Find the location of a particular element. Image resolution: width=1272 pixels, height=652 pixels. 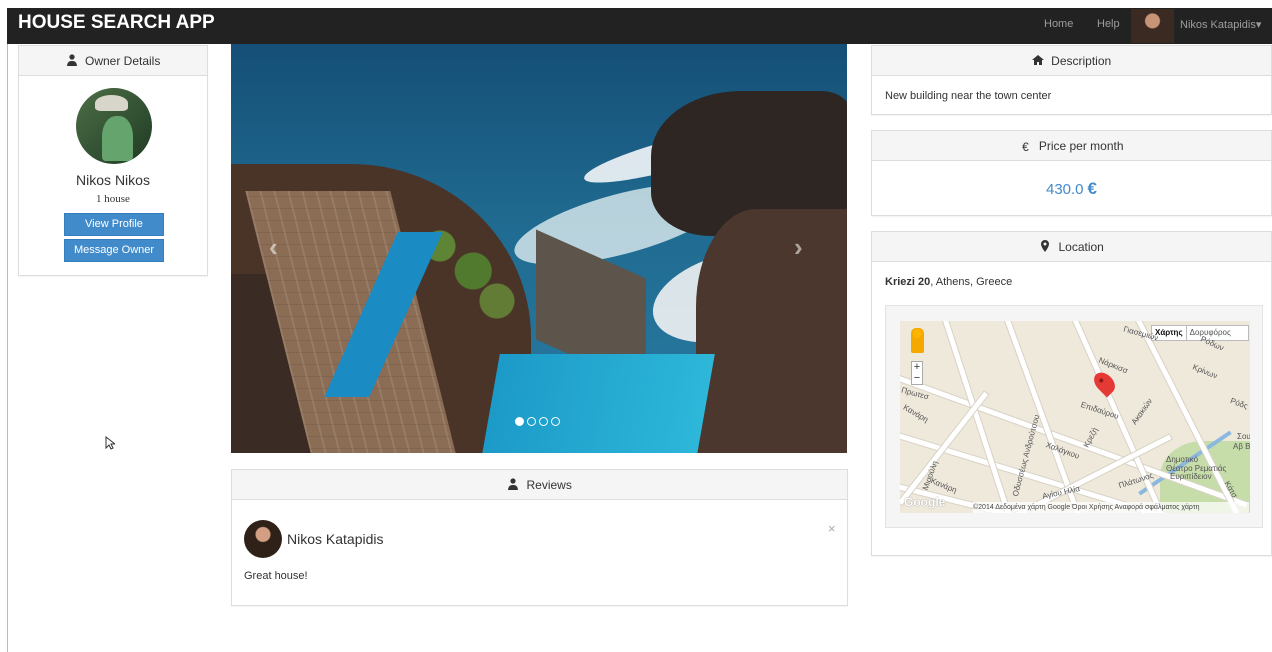

map-label: Ρόδς is located at coordinates (1239, 403).